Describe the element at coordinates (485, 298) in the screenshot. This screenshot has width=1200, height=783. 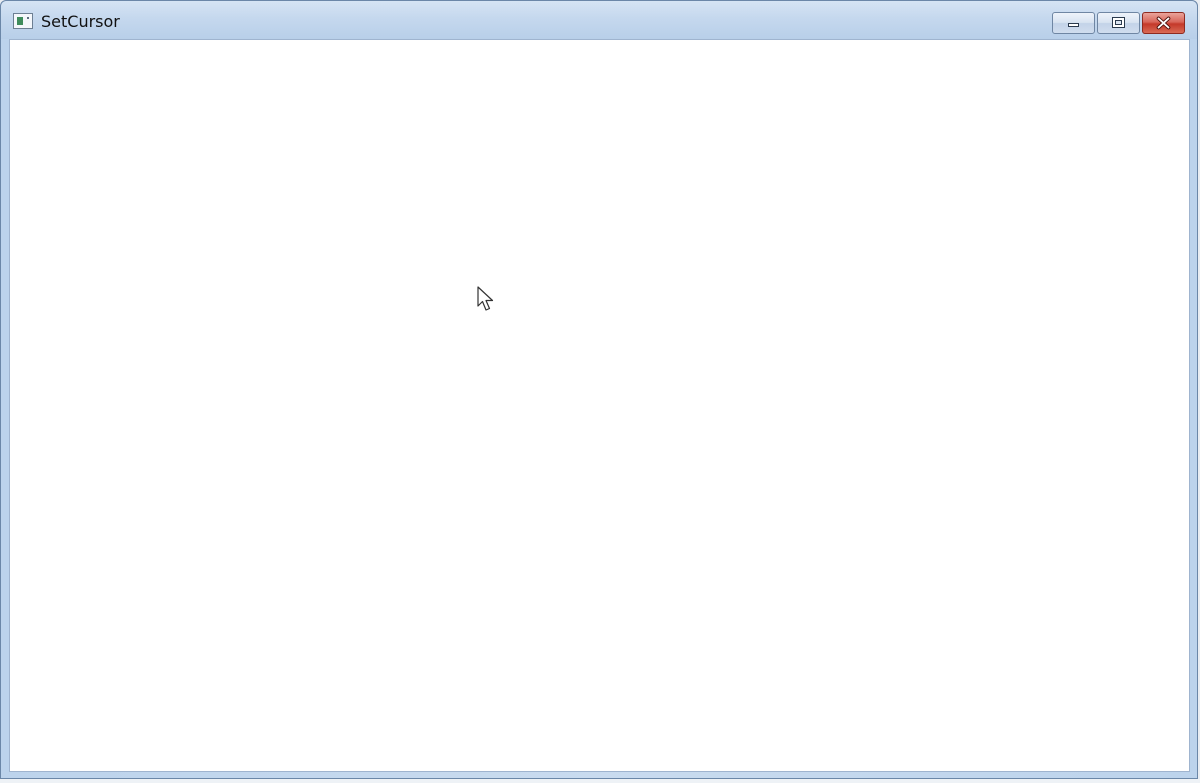
I see `arrow-cursor-icon` at that location.